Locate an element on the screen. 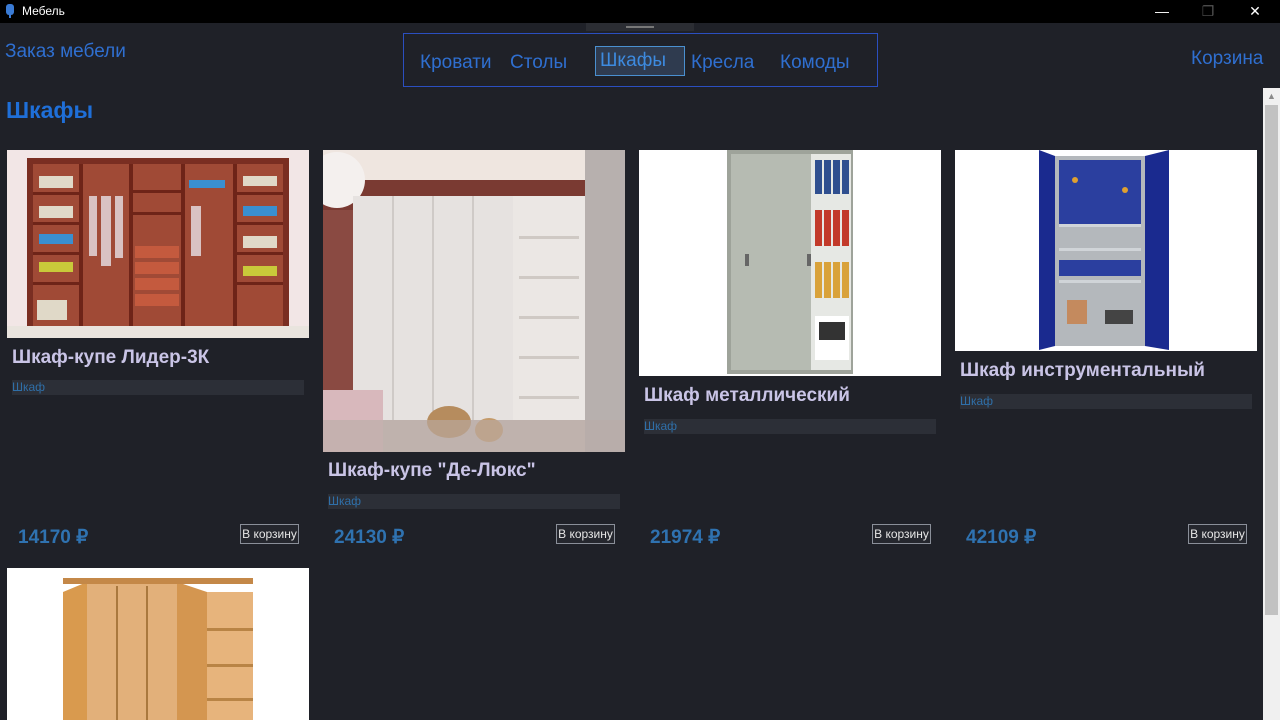 The image size is (1280, 720). product-name: Шкаф-купе "Де-Люкс" is located at coordinates (432, 470).